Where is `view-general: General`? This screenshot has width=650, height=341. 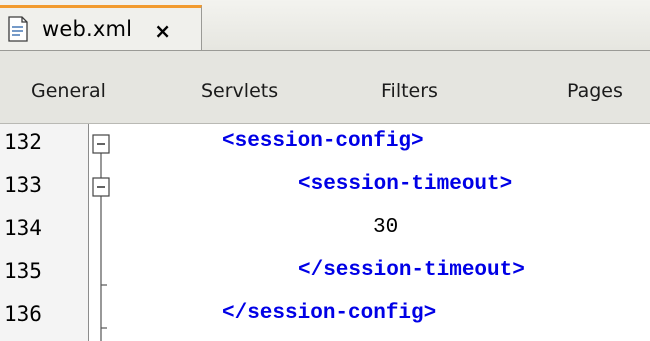 view-general: General is located at coordinates (68, 91).